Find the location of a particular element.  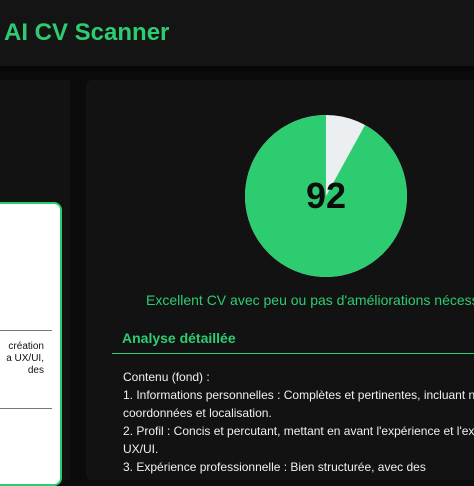

preview-text-line: a UX/UI, is located at coordinates (25, 358).